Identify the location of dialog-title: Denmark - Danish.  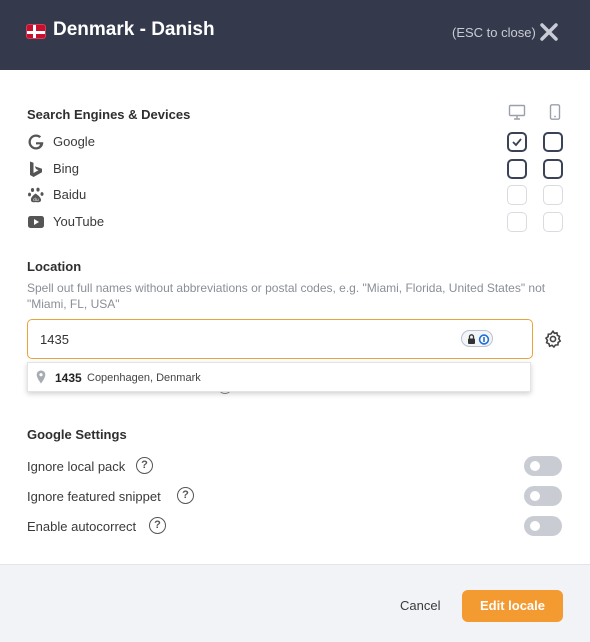
(134, 29).